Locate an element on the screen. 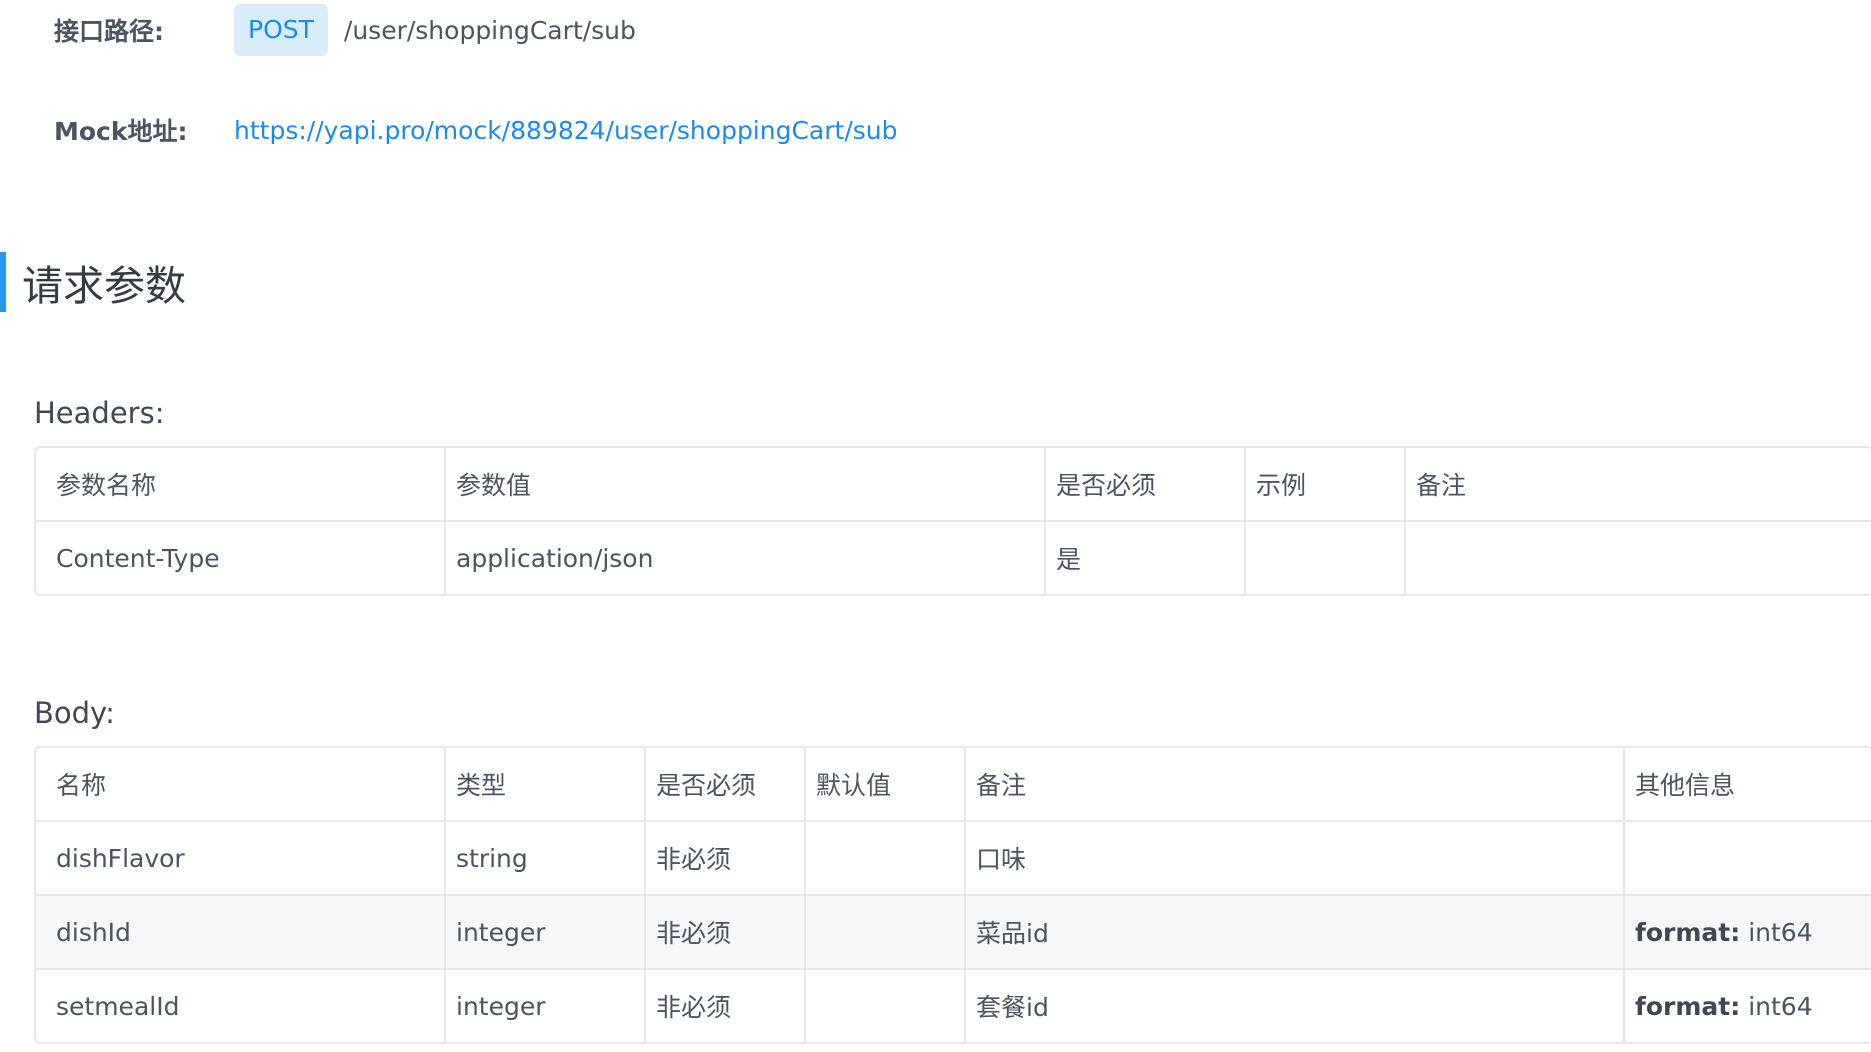 This screenshot has height=1052, width=1871. api-path-row: 接口路径: POST /user/shoppingCart/sub is located at coordinates (345, 30).